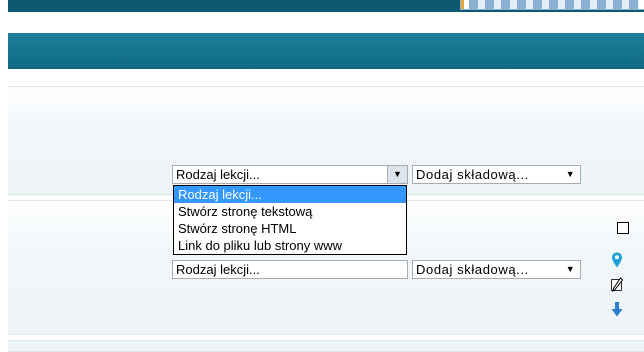 The image size is (644, 352). I want to click on location-pin-icon, so click(617, 260).